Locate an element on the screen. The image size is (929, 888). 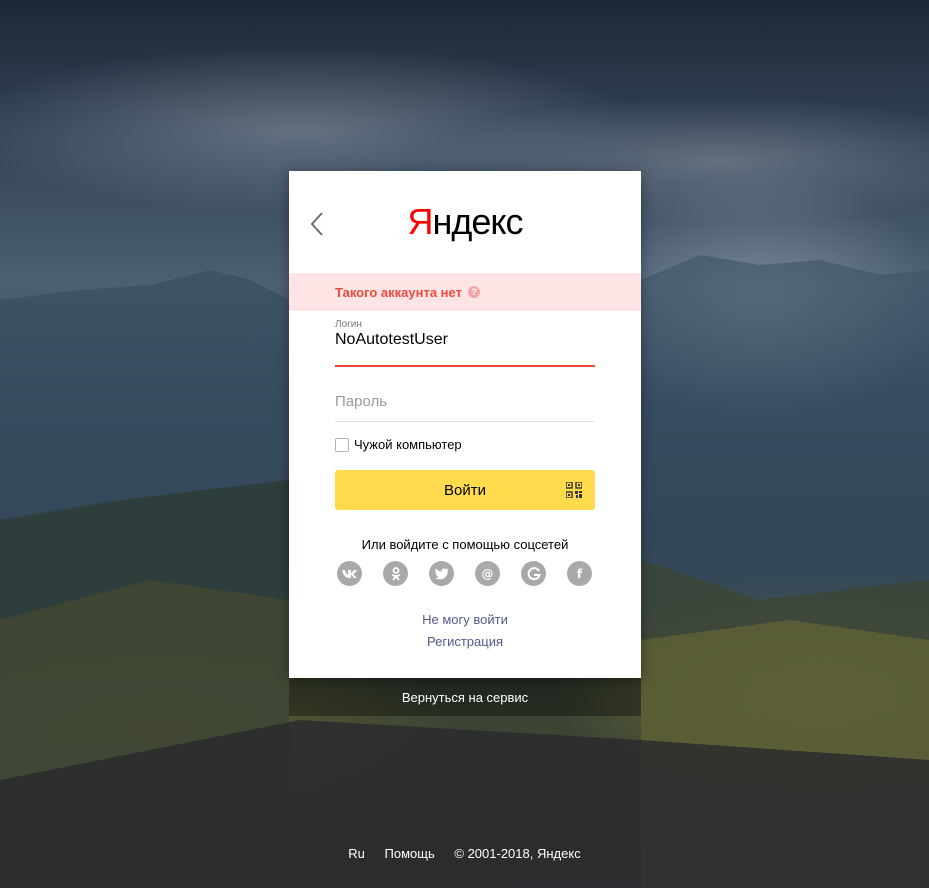
login-input is located at coordinates (465, 340).